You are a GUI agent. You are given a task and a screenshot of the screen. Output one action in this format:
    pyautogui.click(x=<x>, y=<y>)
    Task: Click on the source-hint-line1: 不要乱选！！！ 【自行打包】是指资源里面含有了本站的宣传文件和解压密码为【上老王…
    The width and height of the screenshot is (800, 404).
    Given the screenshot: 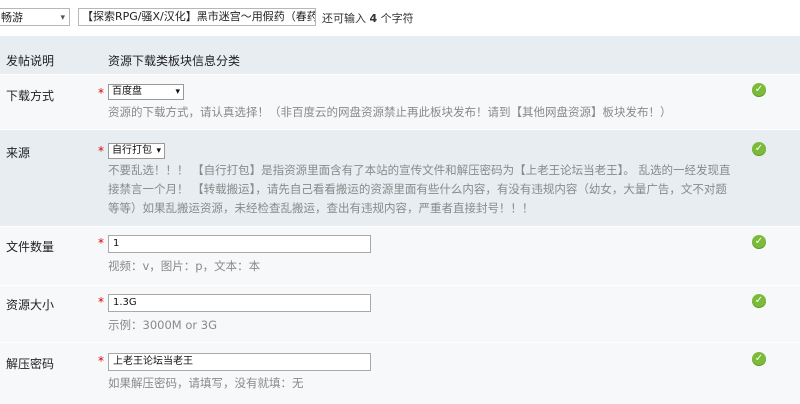 What is the action you would take?
    pyautogui.click(x=419, y=170)
    